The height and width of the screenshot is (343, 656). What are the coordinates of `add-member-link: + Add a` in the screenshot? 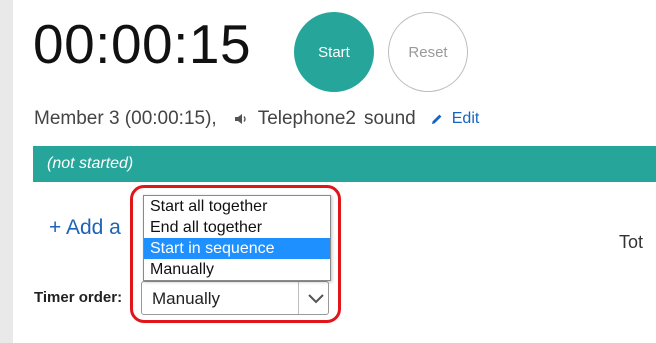 It's located at (85, 228).